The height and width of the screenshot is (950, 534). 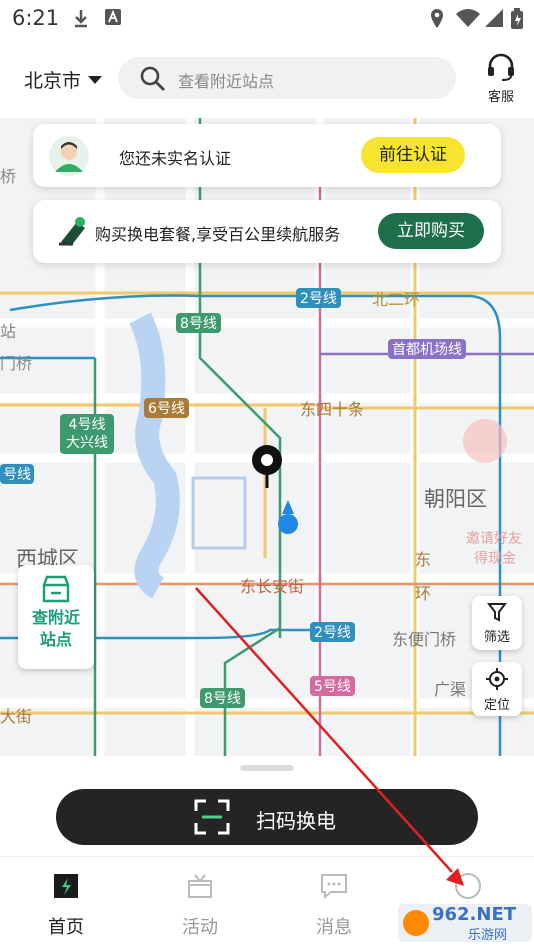 I want to click on guangqu-label: 广渠, so click(x=450, y=689).